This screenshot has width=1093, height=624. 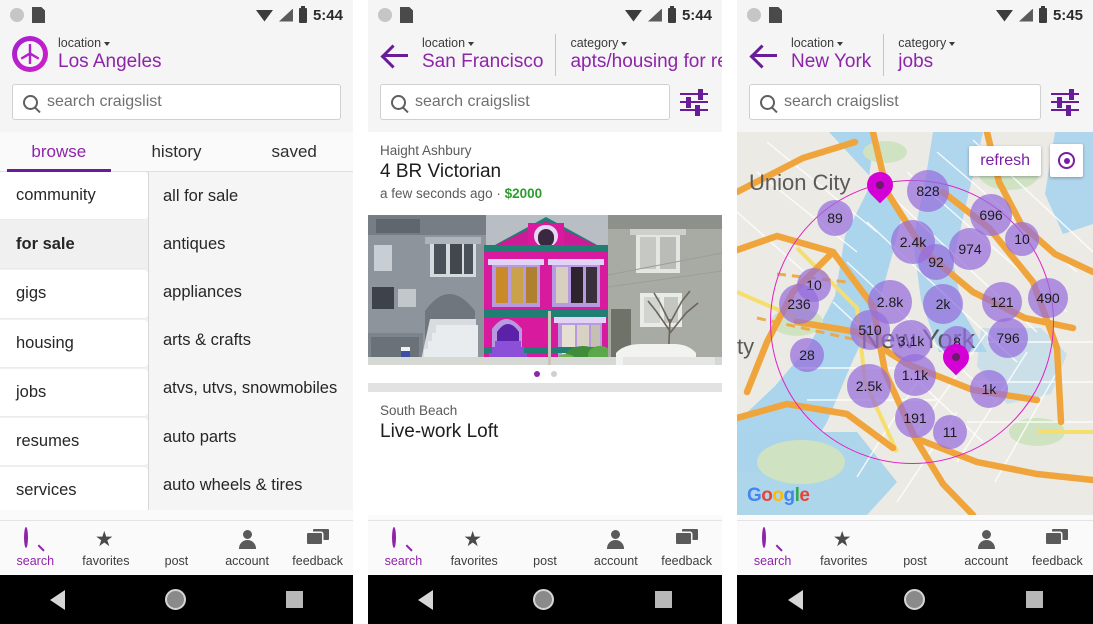 I want to click on status-bar-clock: 5:45, so click(x=1067, y=15).